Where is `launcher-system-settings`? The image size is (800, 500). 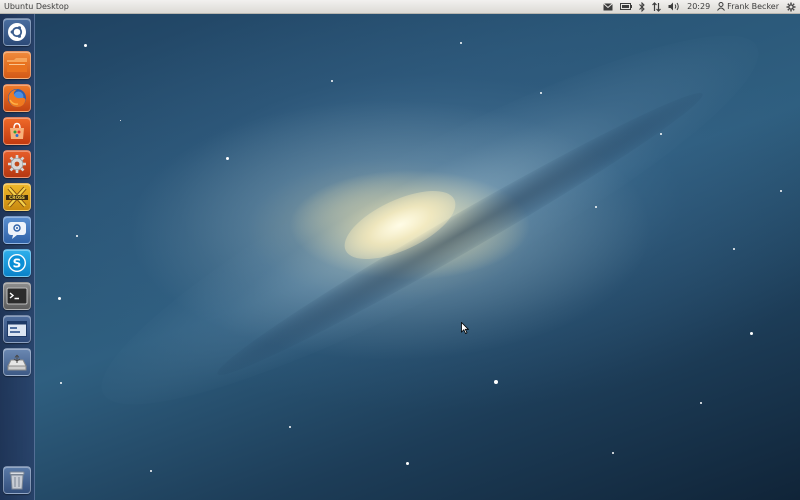 launcher-system-settings is located at coordinates (17, 164).